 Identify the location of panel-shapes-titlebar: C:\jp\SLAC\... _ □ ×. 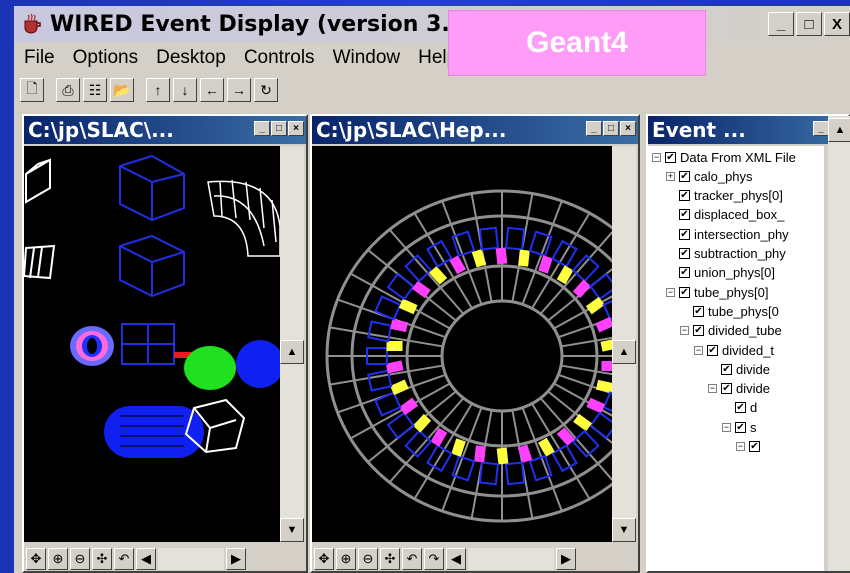
(165, 130).